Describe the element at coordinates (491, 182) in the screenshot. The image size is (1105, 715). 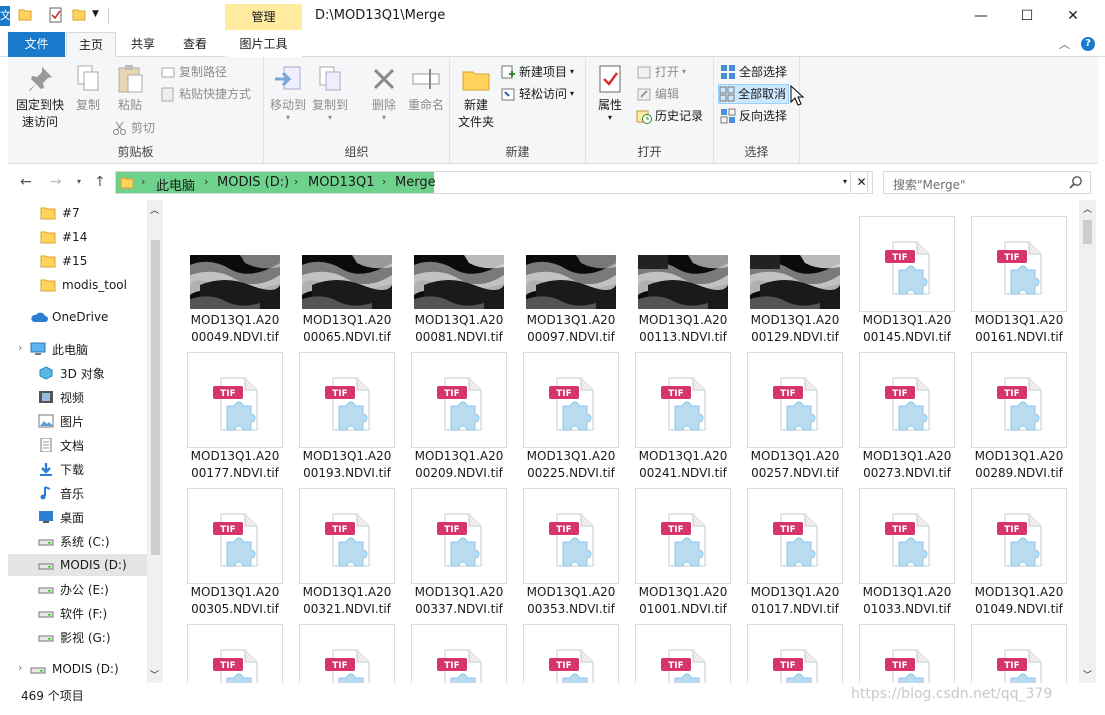
I see `address-bar: › 此电脑 › MODIS (D:) › MOD13Q1 › Merge ▾` at that location.